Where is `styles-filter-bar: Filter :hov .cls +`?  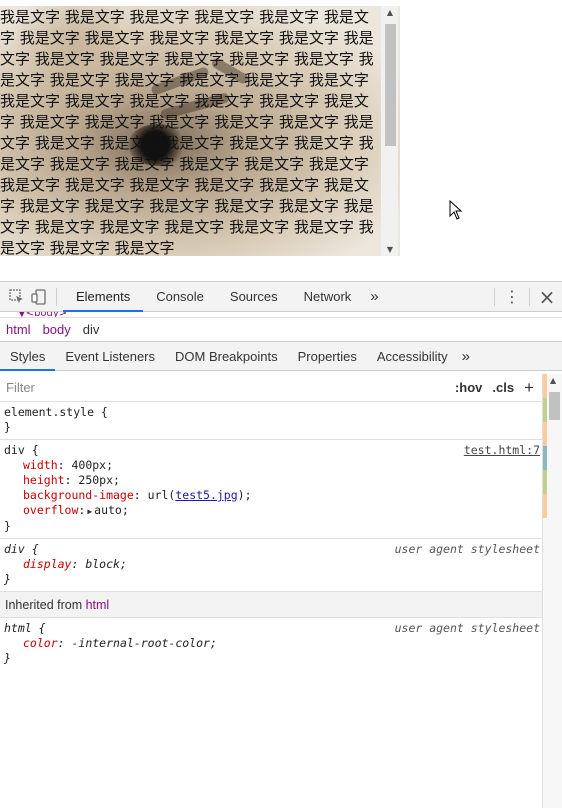
styles-filter-bar: Filter :hov .cls + is located at coordinates (271, 388).